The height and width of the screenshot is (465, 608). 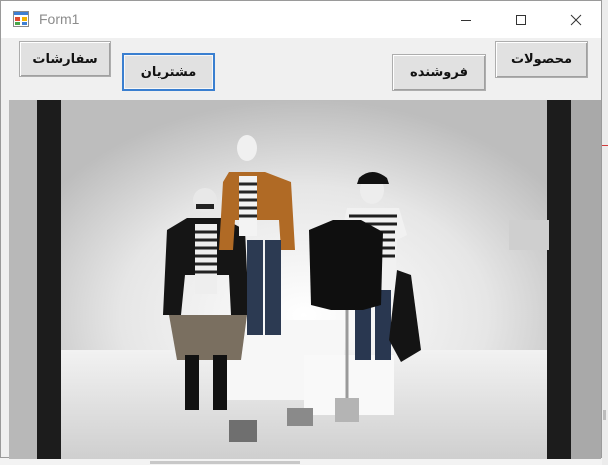 What do you see at coordinates (301, 461) in the screenshot?
I see `background-app-bottom` at bounding box center [301, 461].